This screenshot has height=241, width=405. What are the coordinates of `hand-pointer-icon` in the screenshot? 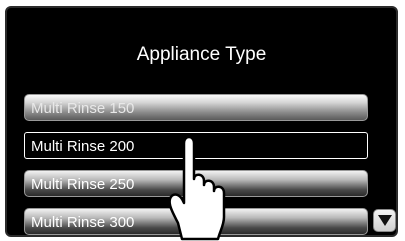 It's located at (197, 188).